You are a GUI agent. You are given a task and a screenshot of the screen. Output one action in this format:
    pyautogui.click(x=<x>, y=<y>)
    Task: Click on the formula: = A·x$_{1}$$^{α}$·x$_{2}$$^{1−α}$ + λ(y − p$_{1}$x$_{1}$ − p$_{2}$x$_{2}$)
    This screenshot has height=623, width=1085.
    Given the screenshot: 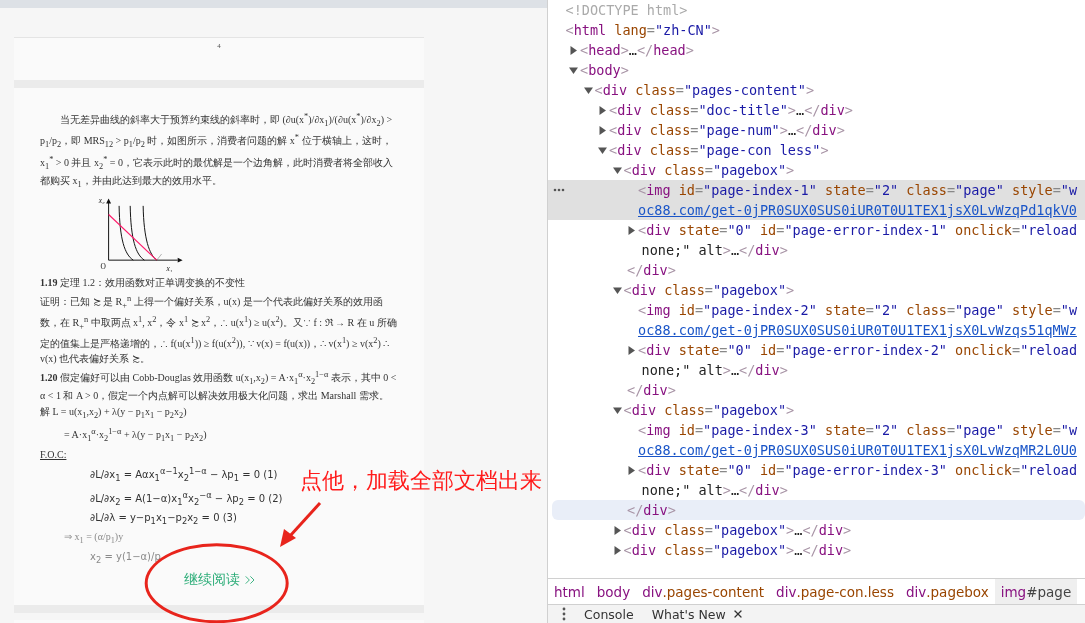 What is the action you would take?
    pyautogui.click(x=135, y=436)
    